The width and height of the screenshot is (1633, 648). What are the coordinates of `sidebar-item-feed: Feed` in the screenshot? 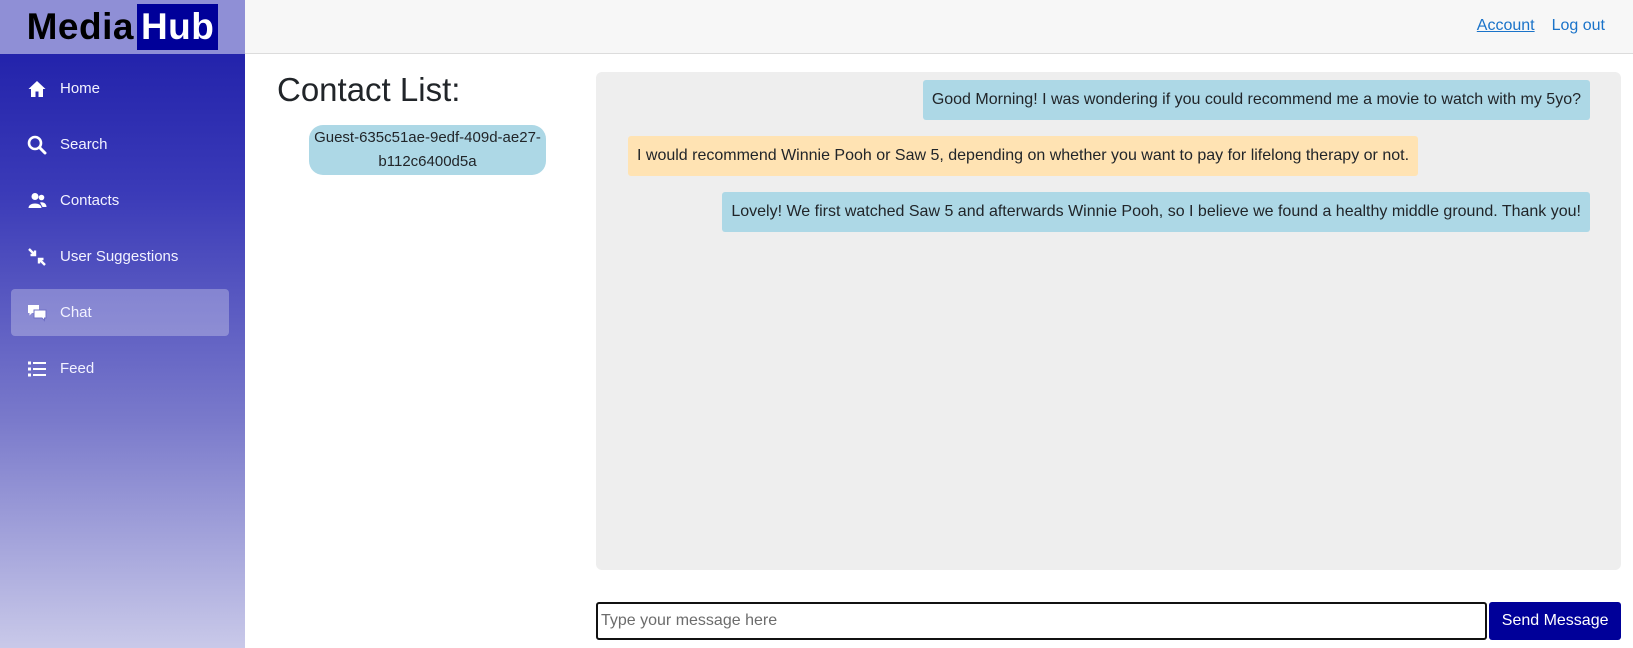 It's located at (120, 368).